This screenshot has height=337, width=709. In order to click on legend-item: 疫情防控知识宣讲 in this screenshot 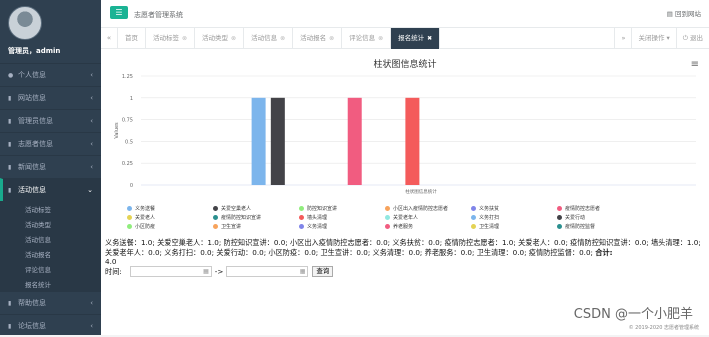, I will do `click(253, 217)`.